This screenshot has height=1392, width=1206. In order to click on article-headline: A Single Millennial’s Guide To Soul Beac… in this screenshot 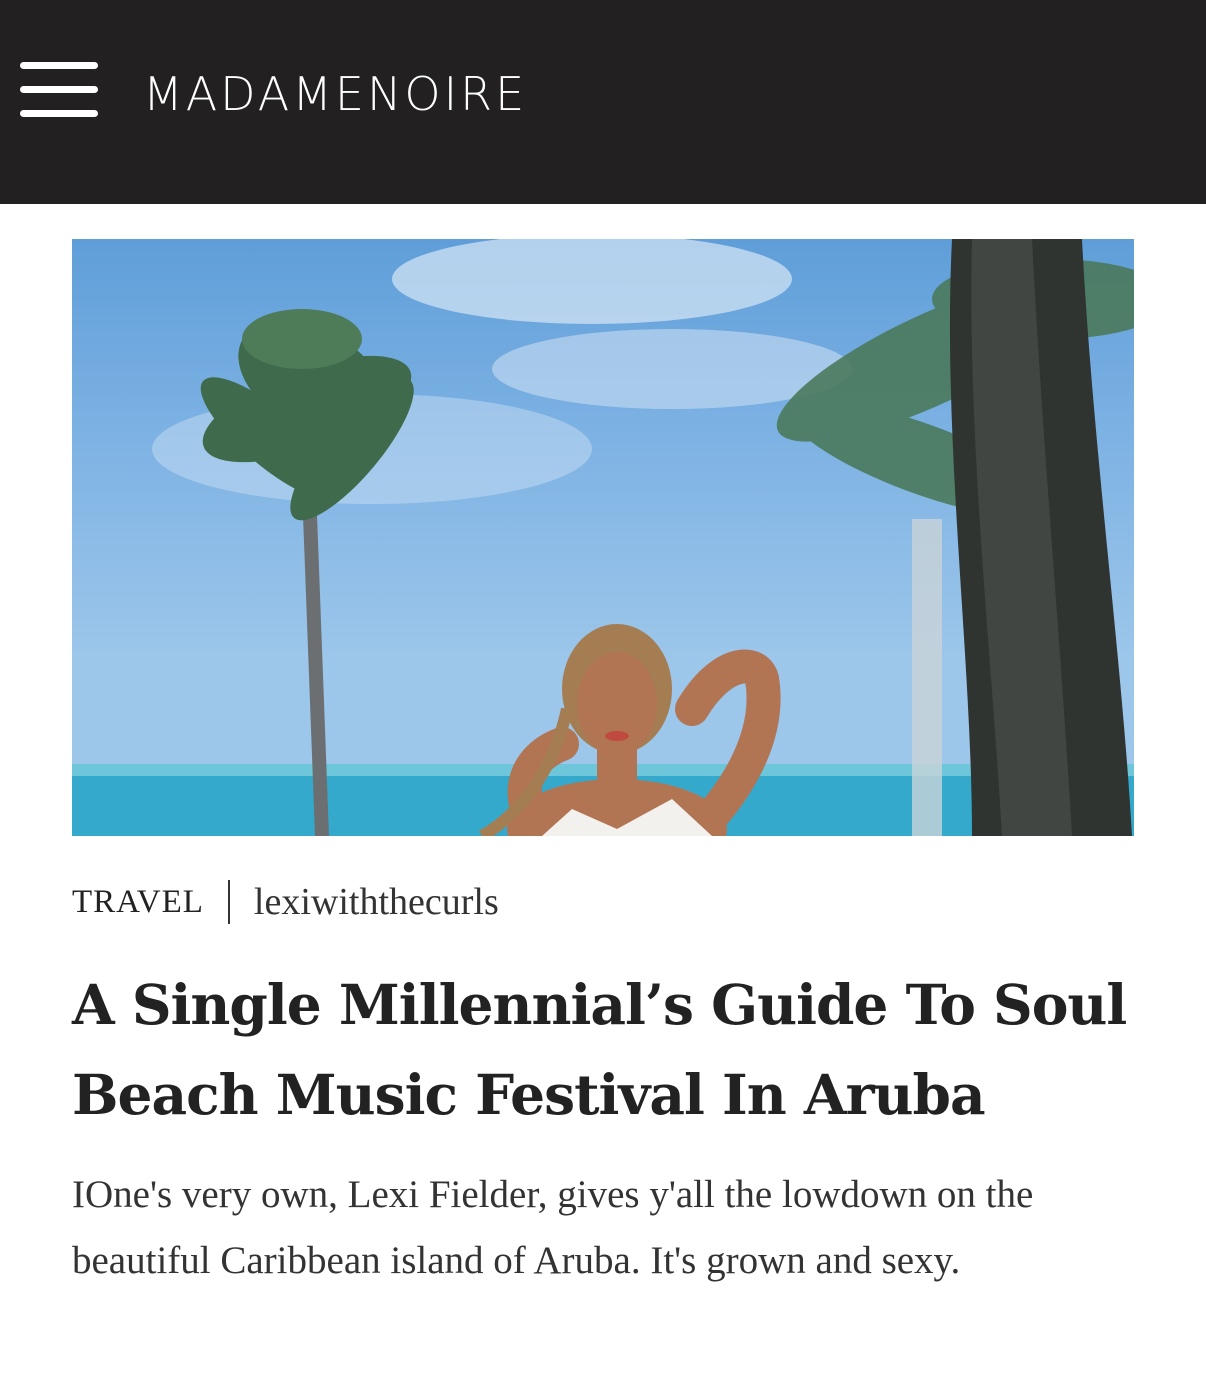, I will do `click(612, 1050)`.